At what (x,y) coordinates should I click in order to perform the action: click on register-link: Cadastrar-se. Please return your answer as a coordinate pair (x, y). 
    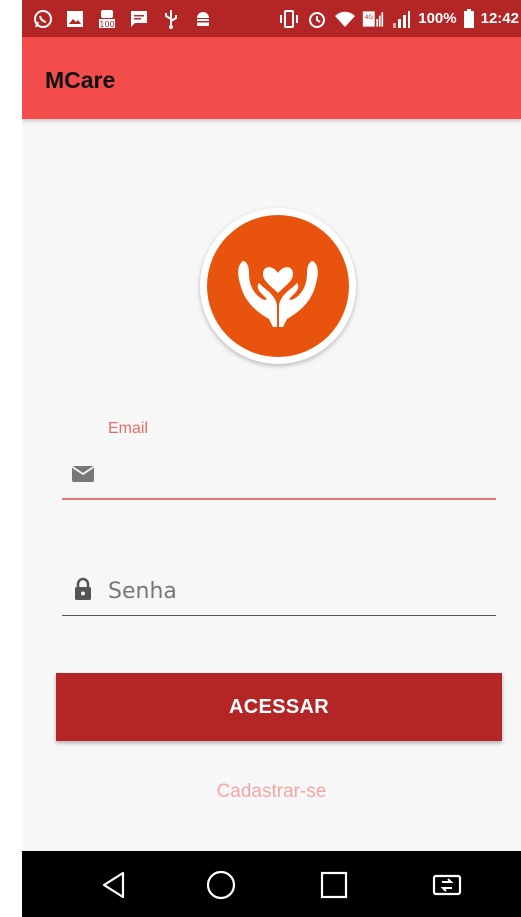
    Looking at the image, I should click on (271, 792).